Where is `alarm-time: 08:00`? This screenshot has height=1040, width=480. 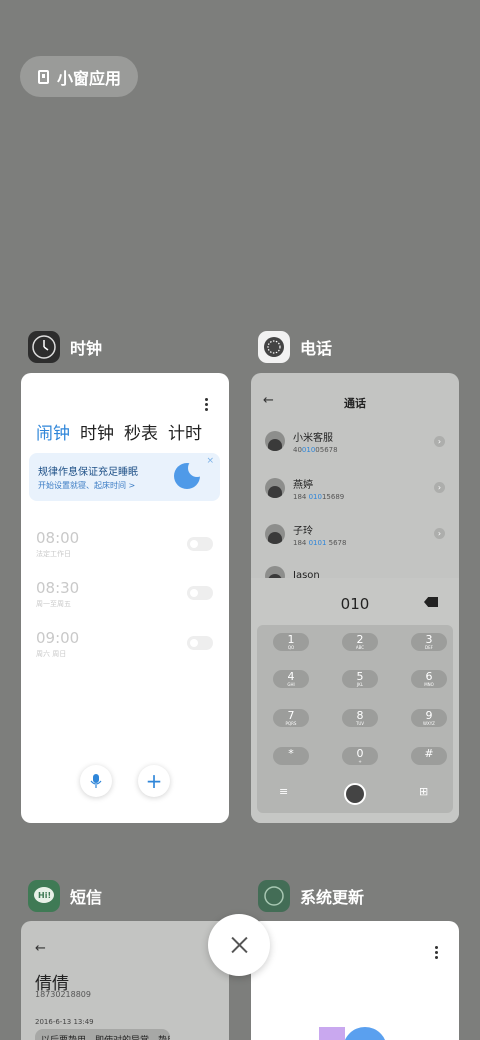 alarm-time: 08:00 is located at coordinates (58, 538).